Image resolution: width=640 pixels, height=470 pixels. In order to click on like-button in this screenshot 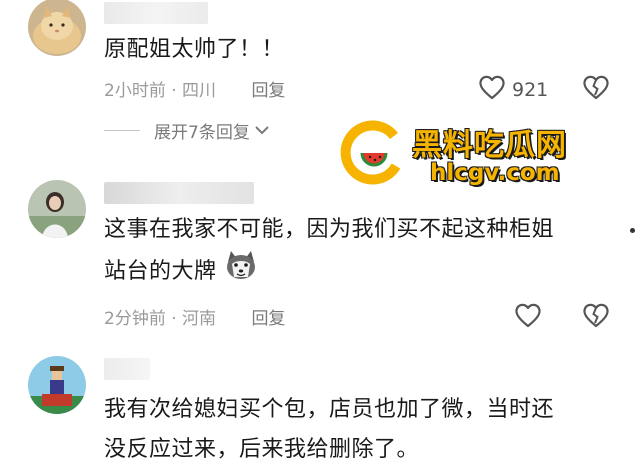, I will do `click(528, 317)`.